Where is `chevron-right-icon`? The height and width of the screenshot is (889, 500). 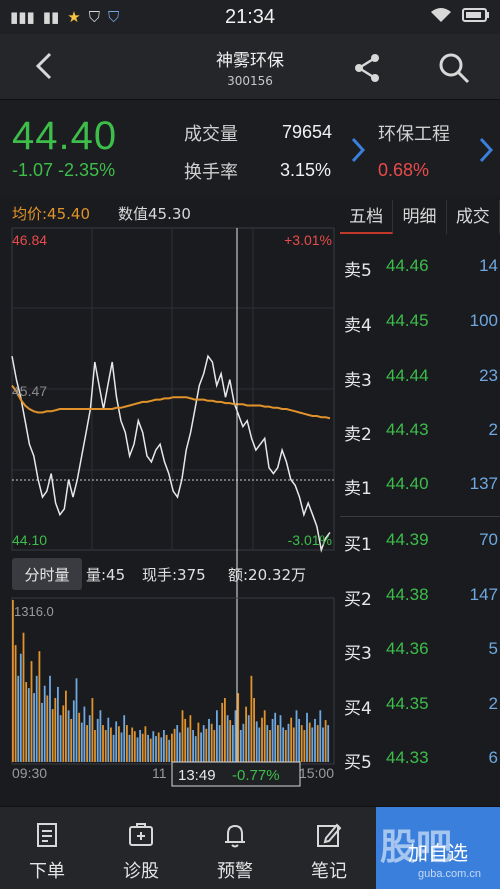
chevron-right-icon is located at coordinates (358, 150).